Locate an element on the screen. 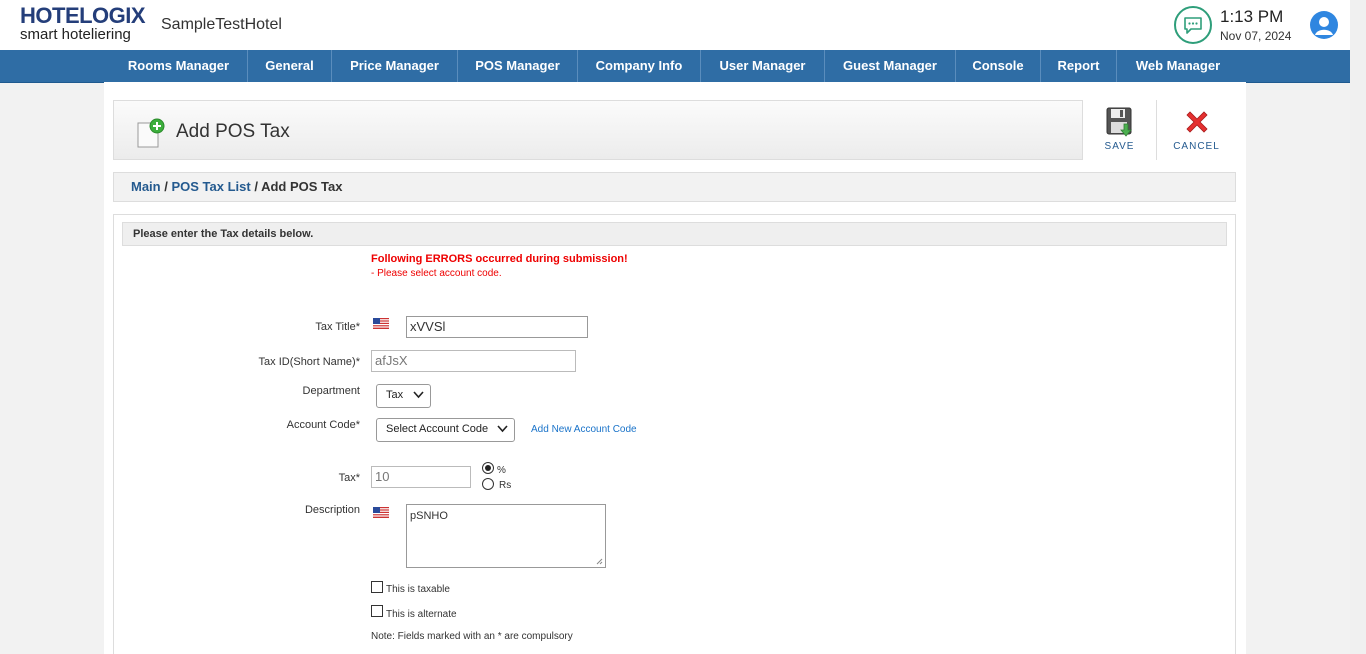  tax-id-label: Tax ID(Short Name)* is located at coordinates (309, 362).